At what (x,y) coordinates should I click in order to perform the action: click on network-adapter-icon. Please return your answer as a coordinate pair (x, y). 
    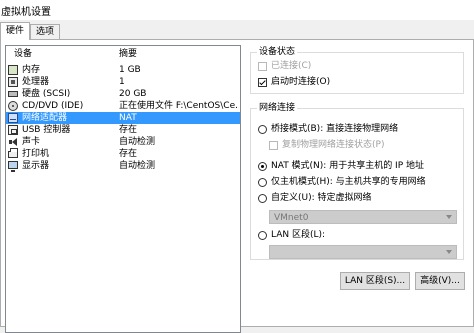
    Looking at the image, I should click on (13, 118).